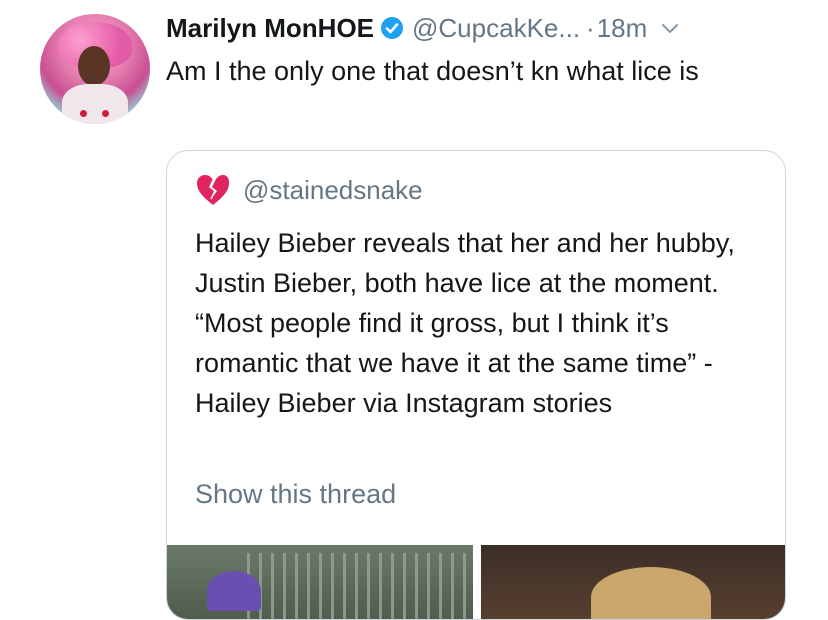 This screenshot has width=828, height=620. Describe the element at coordinates (360, 586) in the screenshot. I see `thumbnail-fence` at that location.